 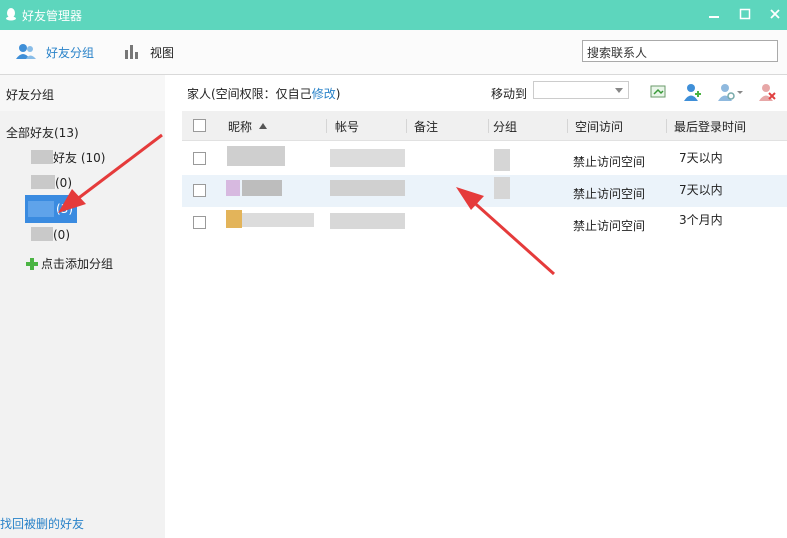 I want to click on maximize-icon, so click(x=745, y=14).